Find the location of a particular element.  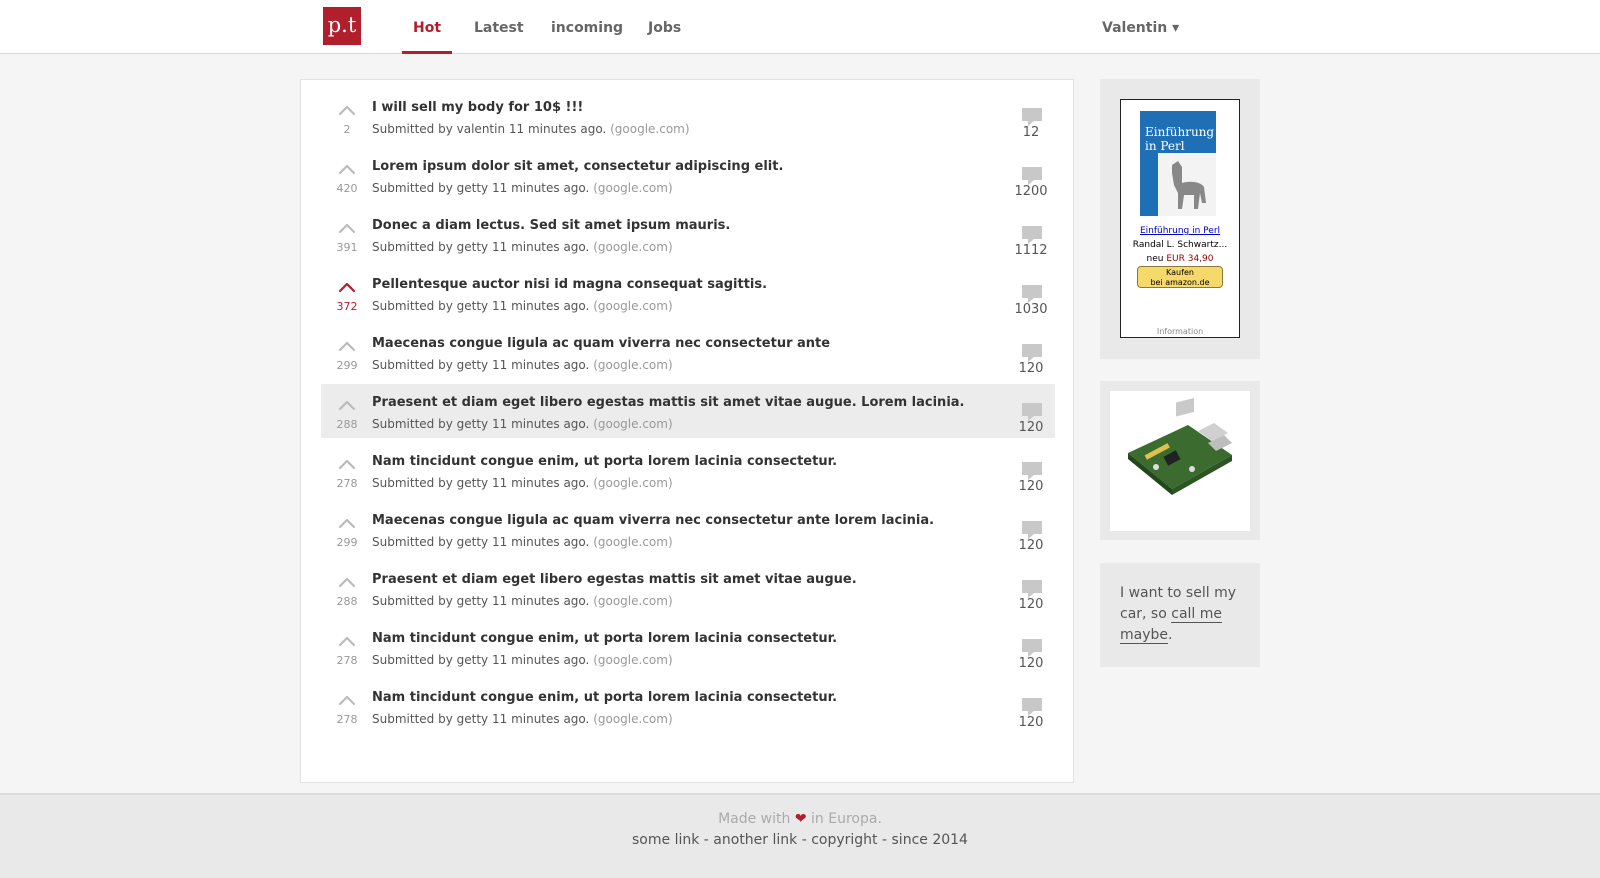

nav-tab-hot: Hot is located at coordinates (427, 37).